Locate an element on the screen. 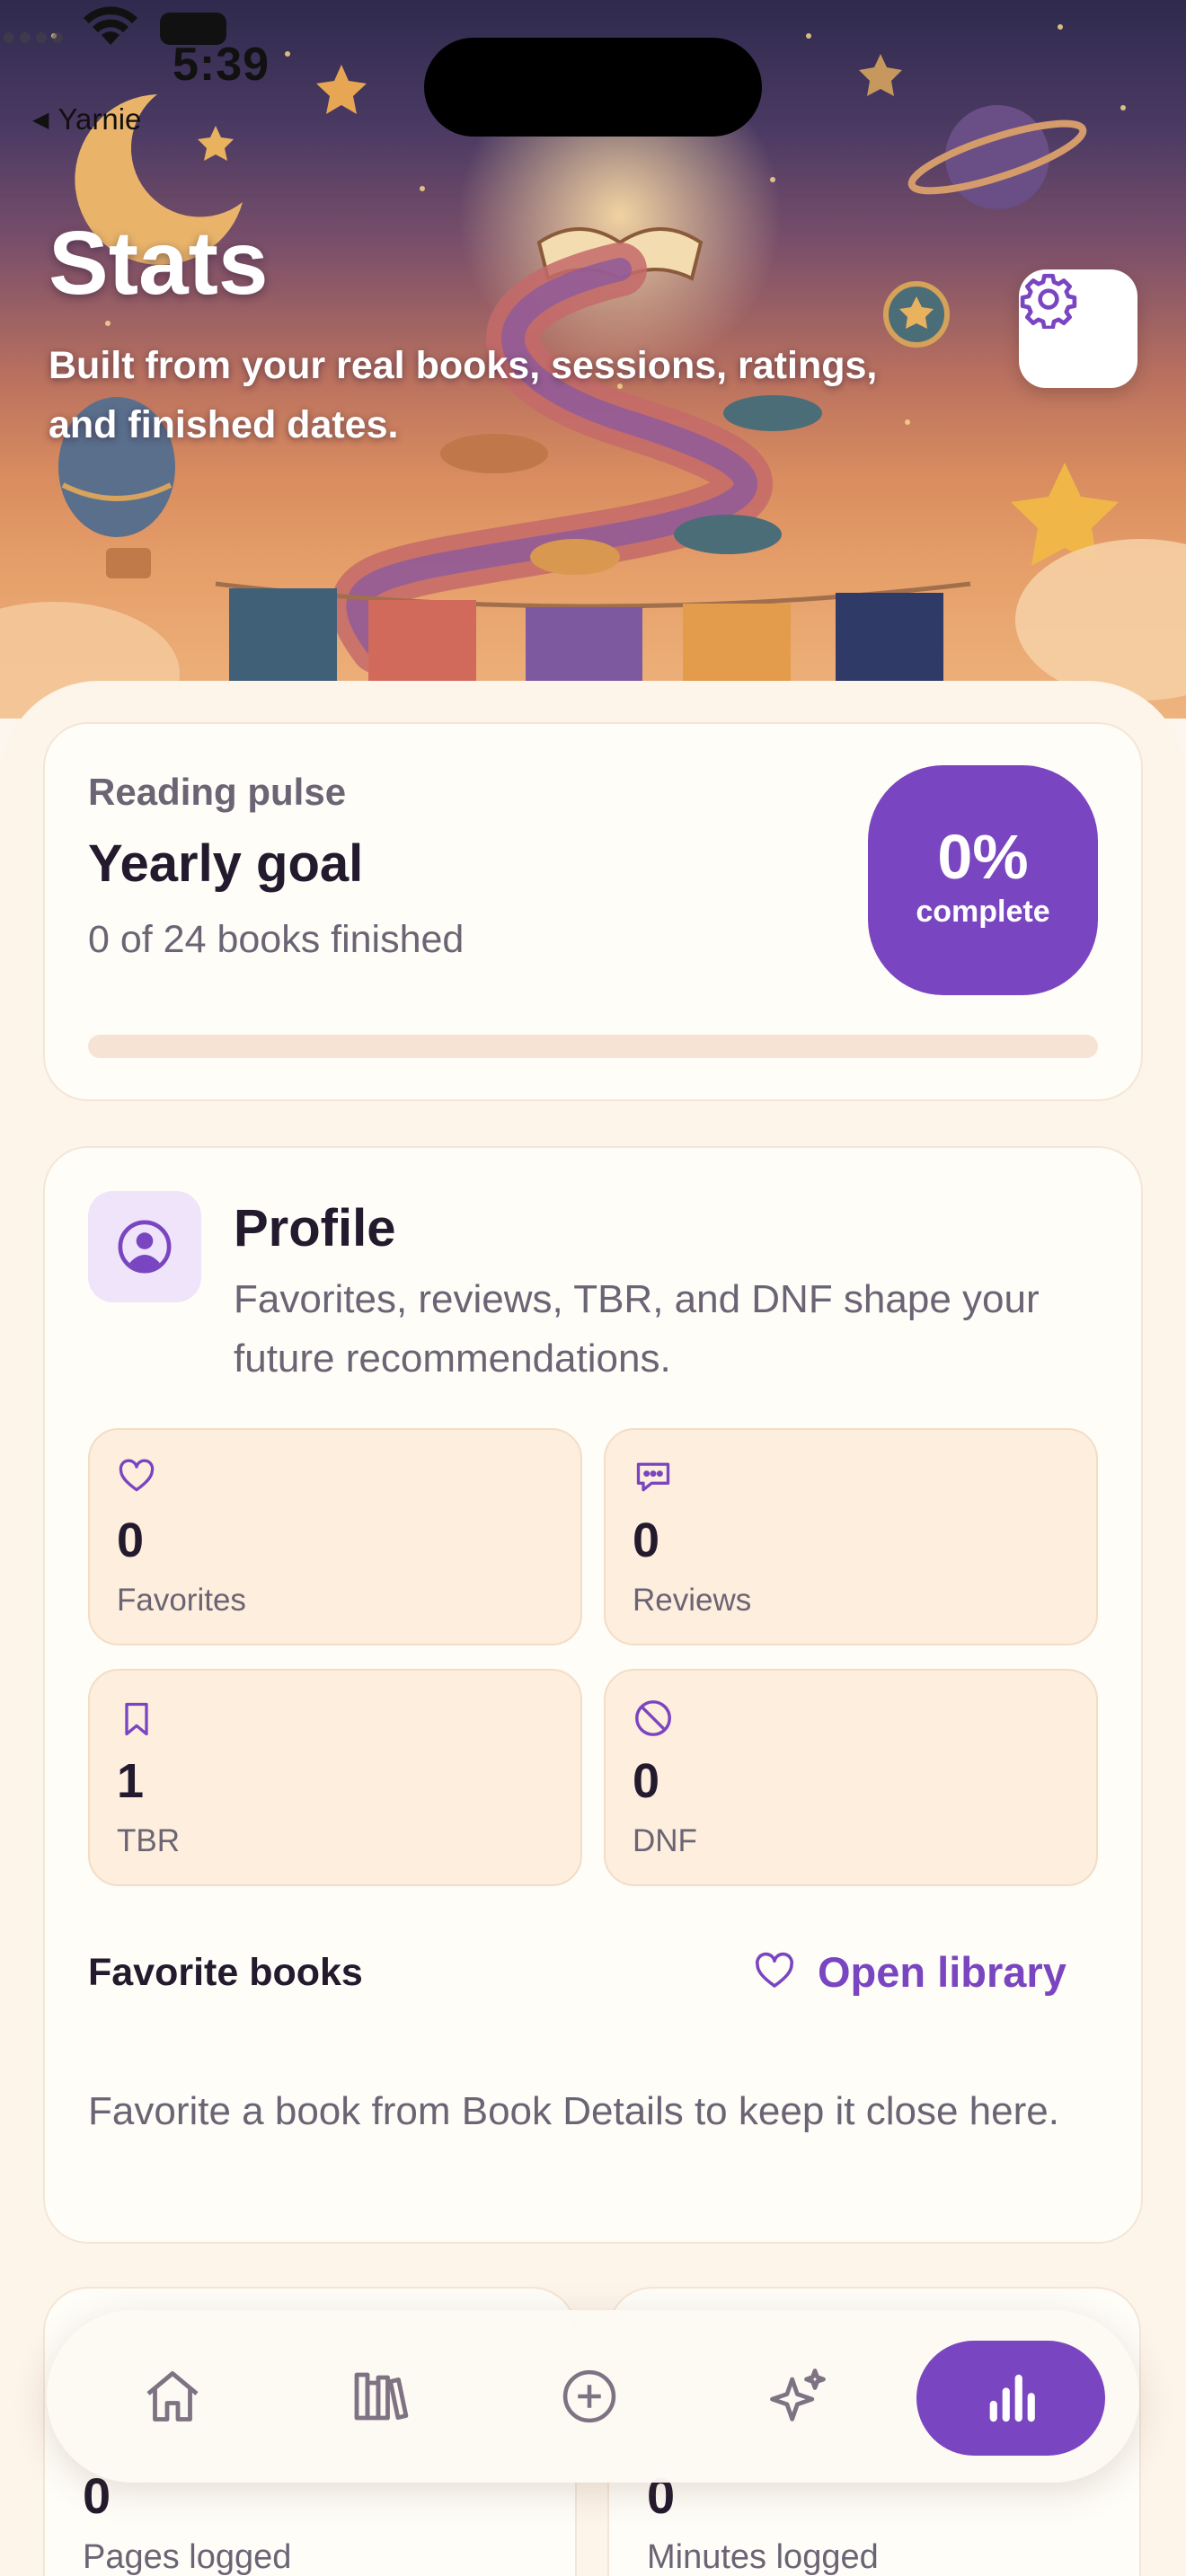 The width and height of the screenshot is (1186, 2576). library-icon is located at coordinates (381, 2396).